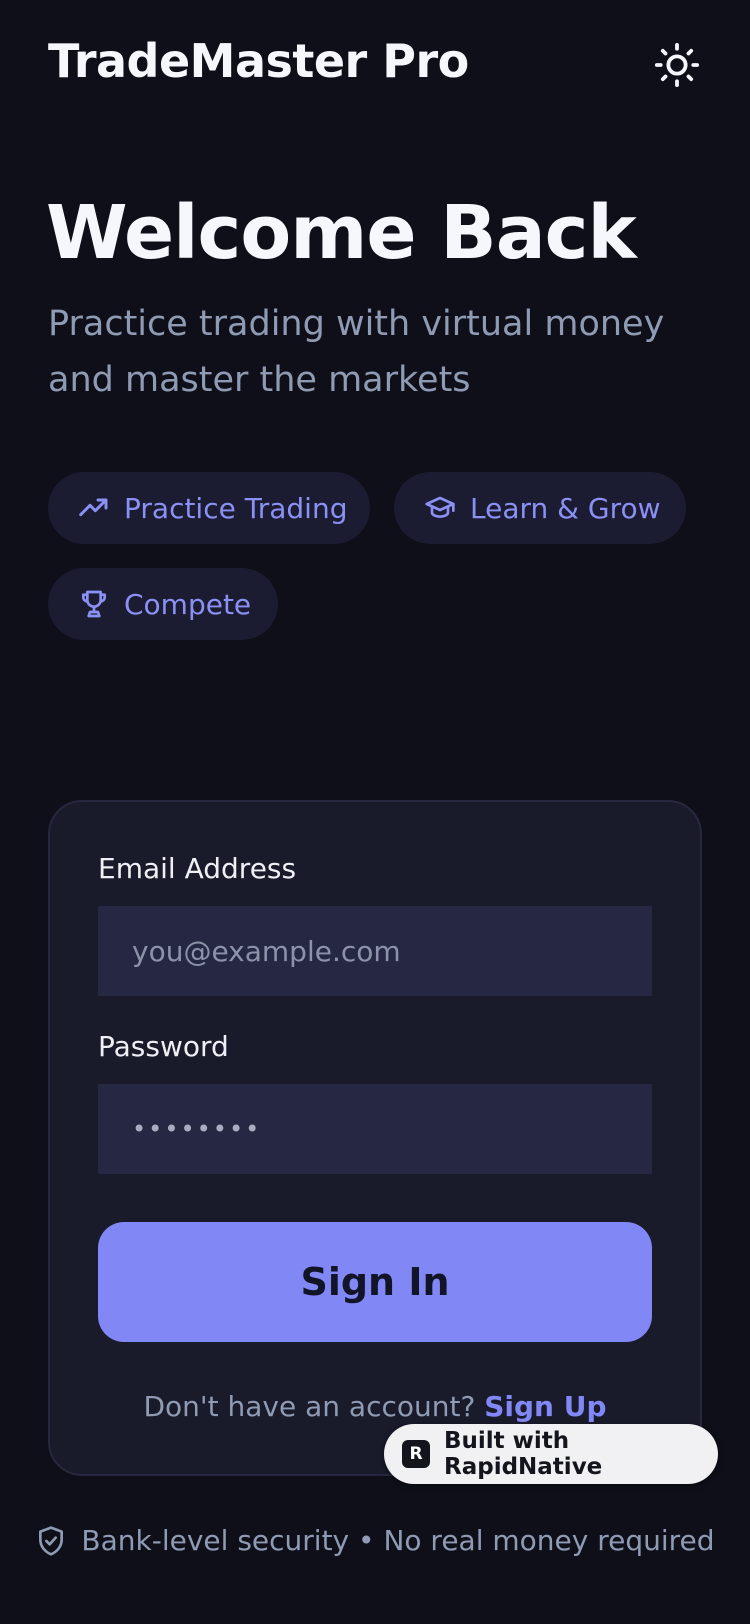 This screenshot has width=750, height=1624. I want to click on signup-prompt-text: Don't have an account?, so click(309, 1406).